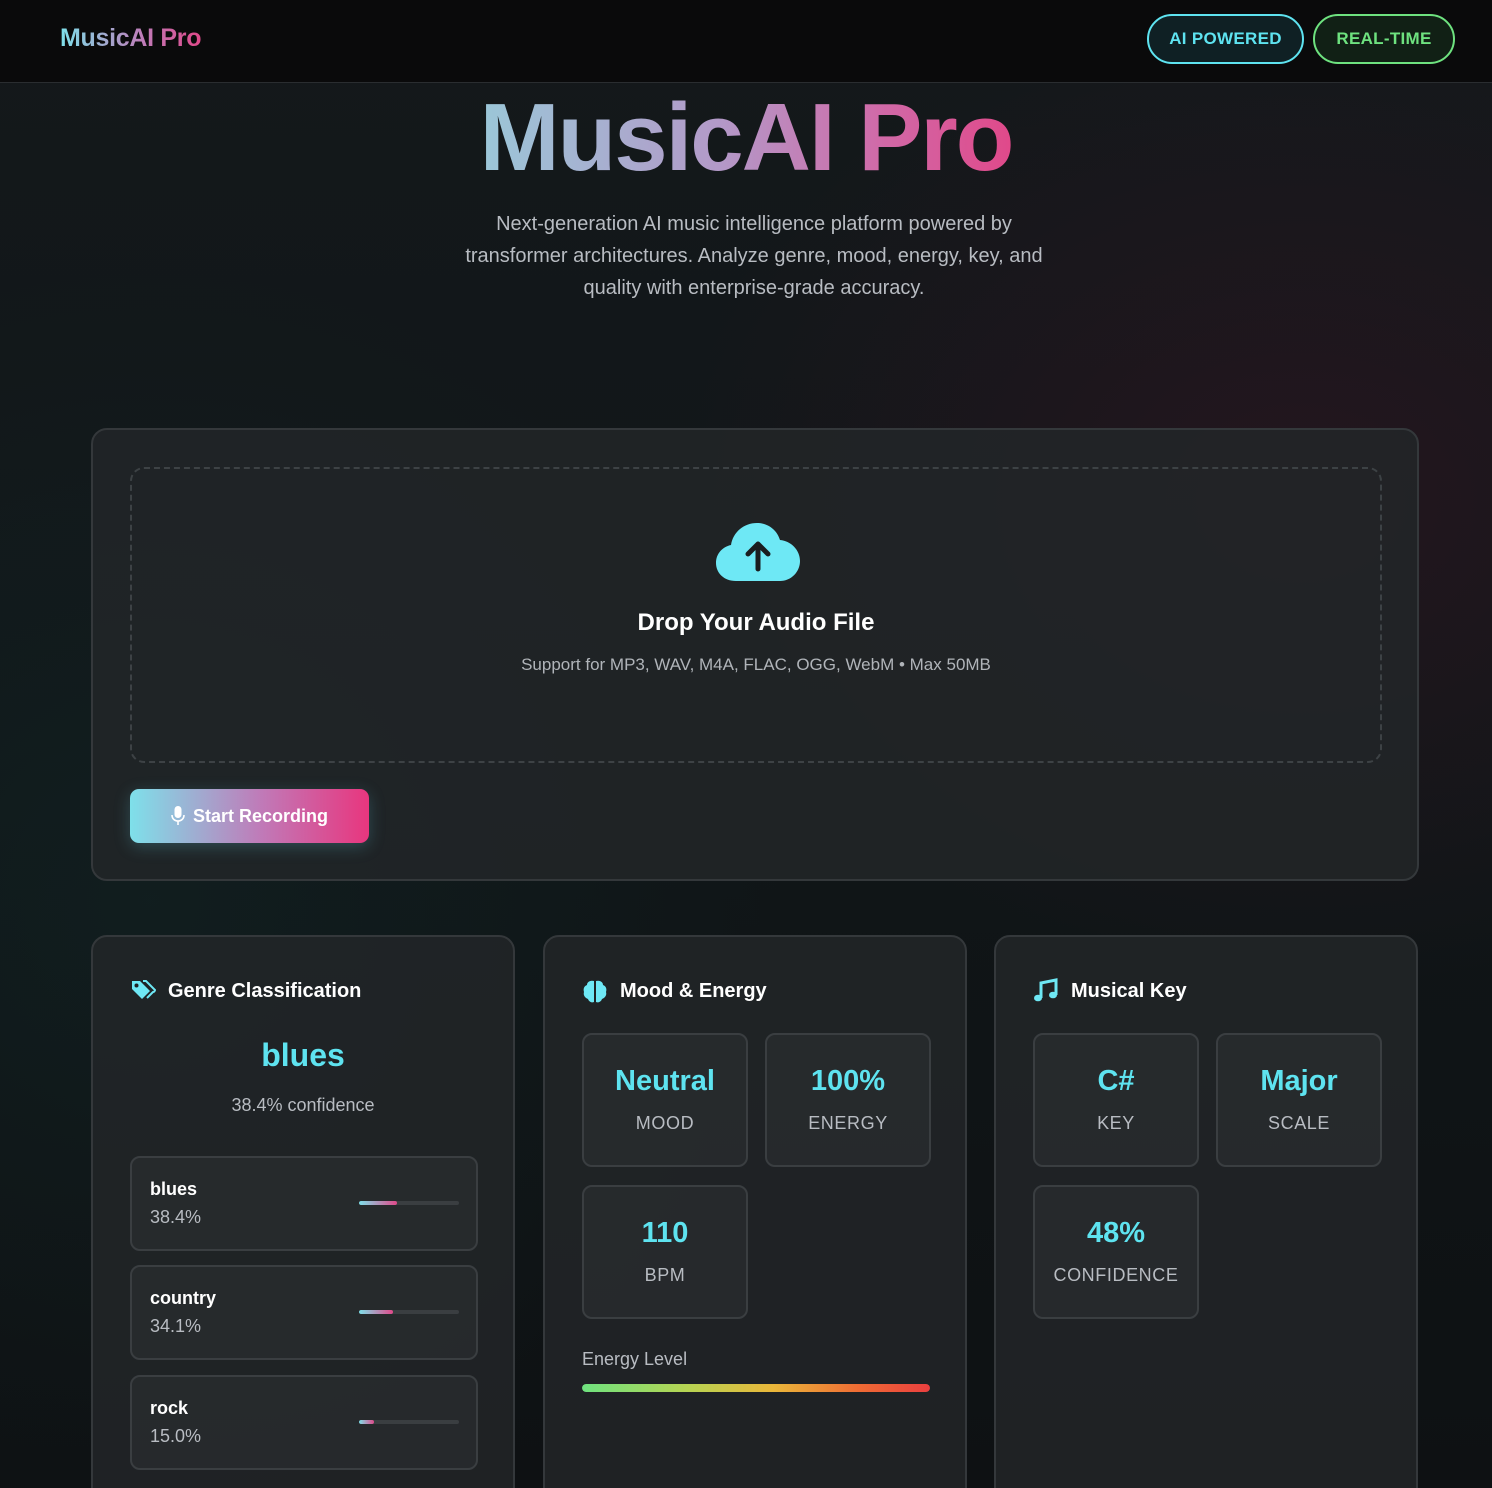 The height and width of the screenshot is (1488, 1492). I want to click on top-bar: MusicAI Pro AI POWERED REAL-TIME, so click(746, 41).